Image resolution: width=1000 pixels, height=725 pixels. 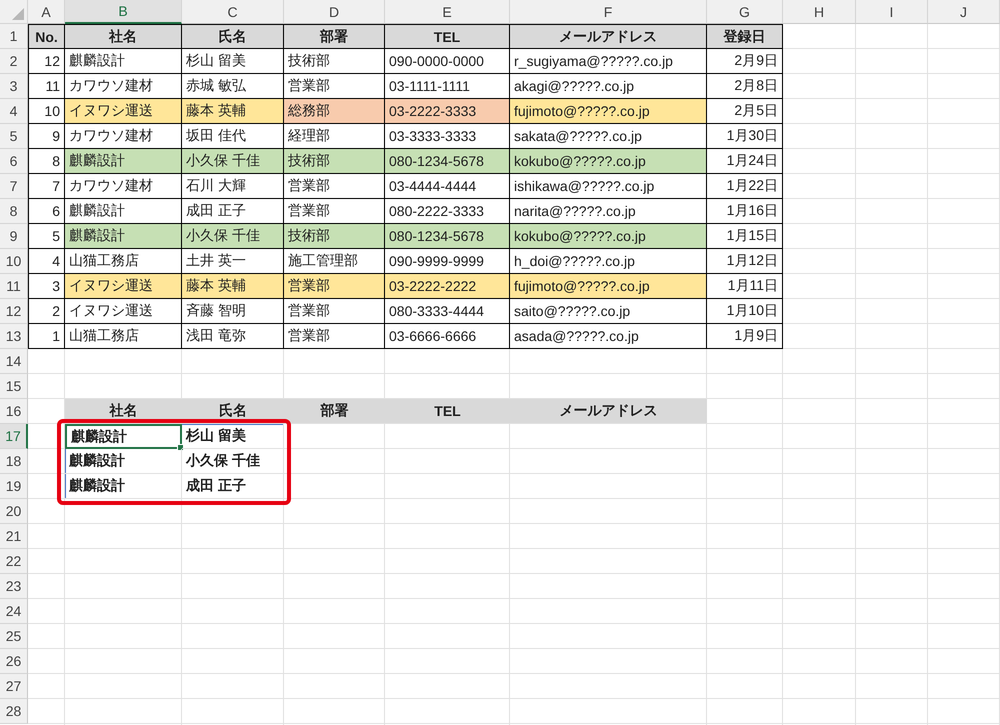 I want to click on table-cell: 9, so click(x=46, y=136).